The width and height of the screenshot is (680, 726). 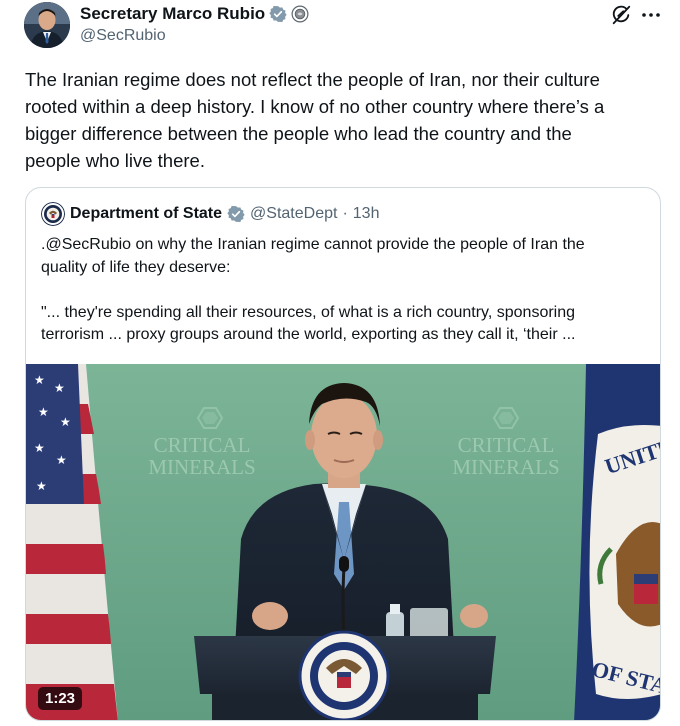 I want to click on author-name-row: Secretary Marco Rubio, so click(x=194, y=14).